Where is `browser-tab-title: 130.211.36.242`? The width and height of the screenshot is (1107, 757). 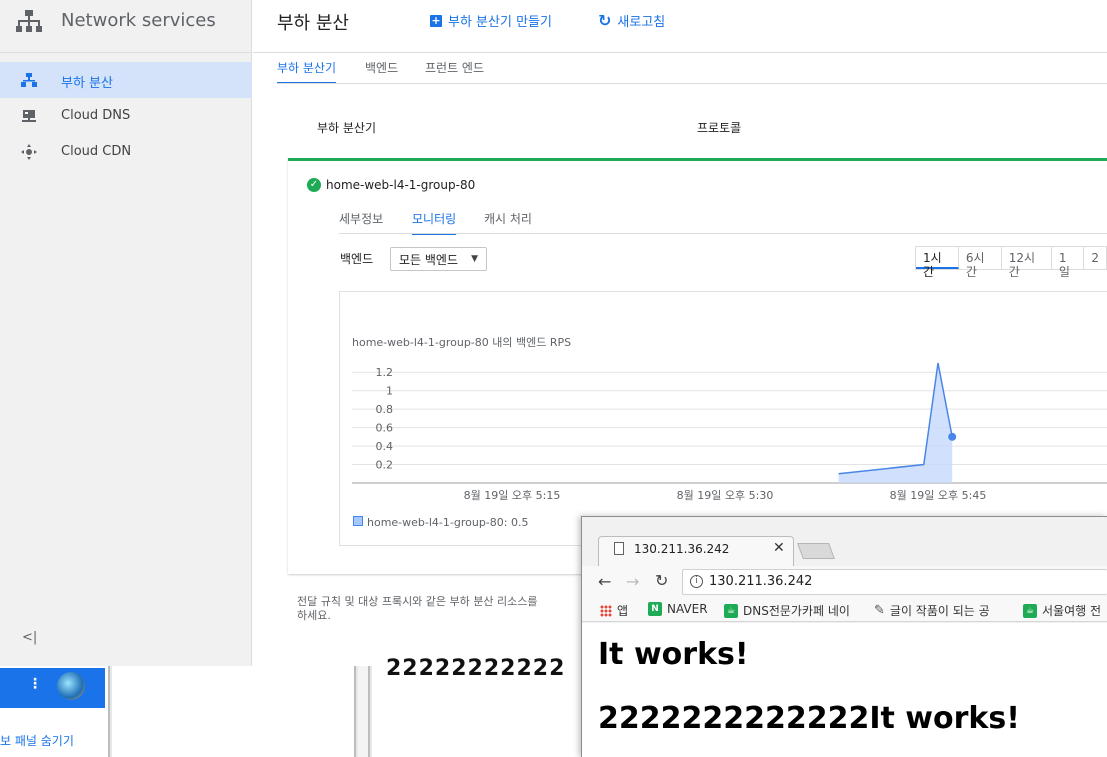 browser-tab-title: 130.211.36.242 is located at coordinates (682, 549).